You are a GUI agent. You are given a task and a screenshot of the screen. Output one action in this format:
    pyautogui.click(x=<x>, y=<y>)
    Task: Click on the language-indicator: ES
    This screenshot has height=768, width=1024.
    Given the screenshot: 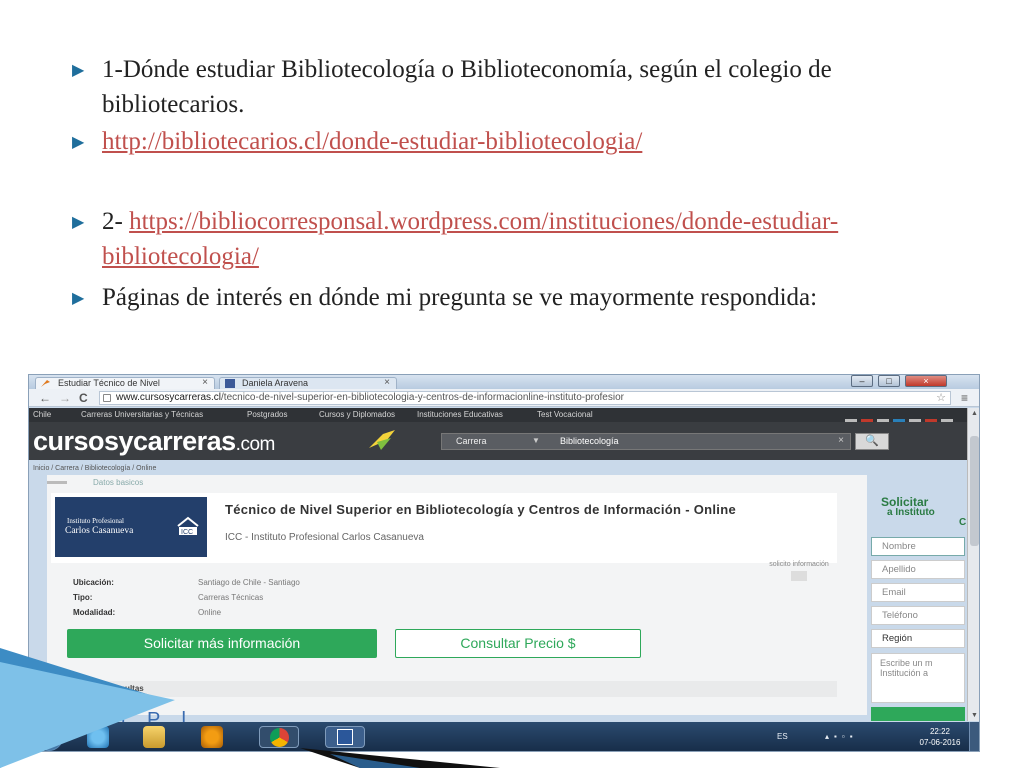 What is the action you would take?
    pyautogui.click(x=782, y=736)
    